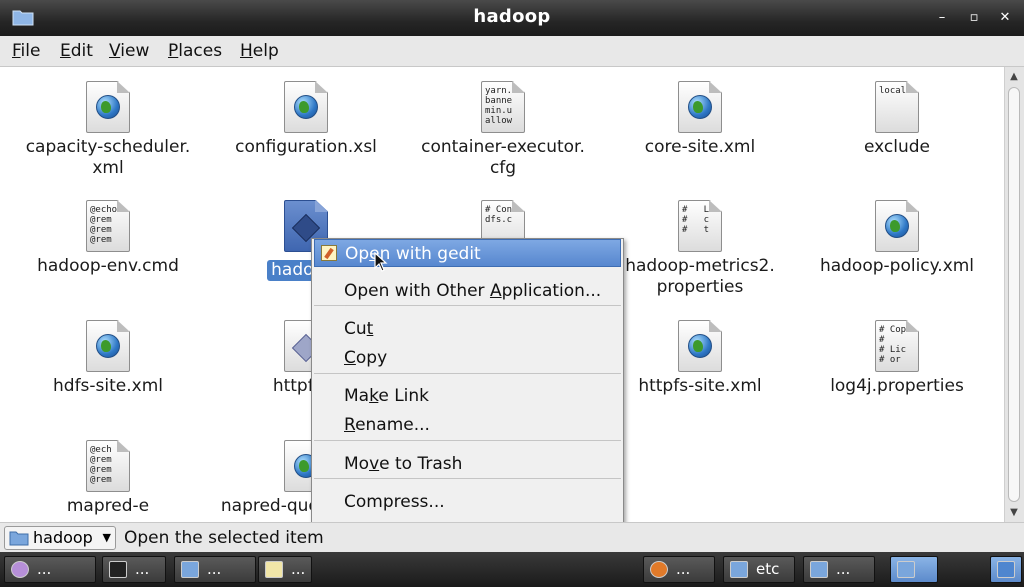 The image size is (1024, 587). Describe the element at coordinates (403, 464) in the screenshot. I see `menu-item-label: Move to Trash` at that location.